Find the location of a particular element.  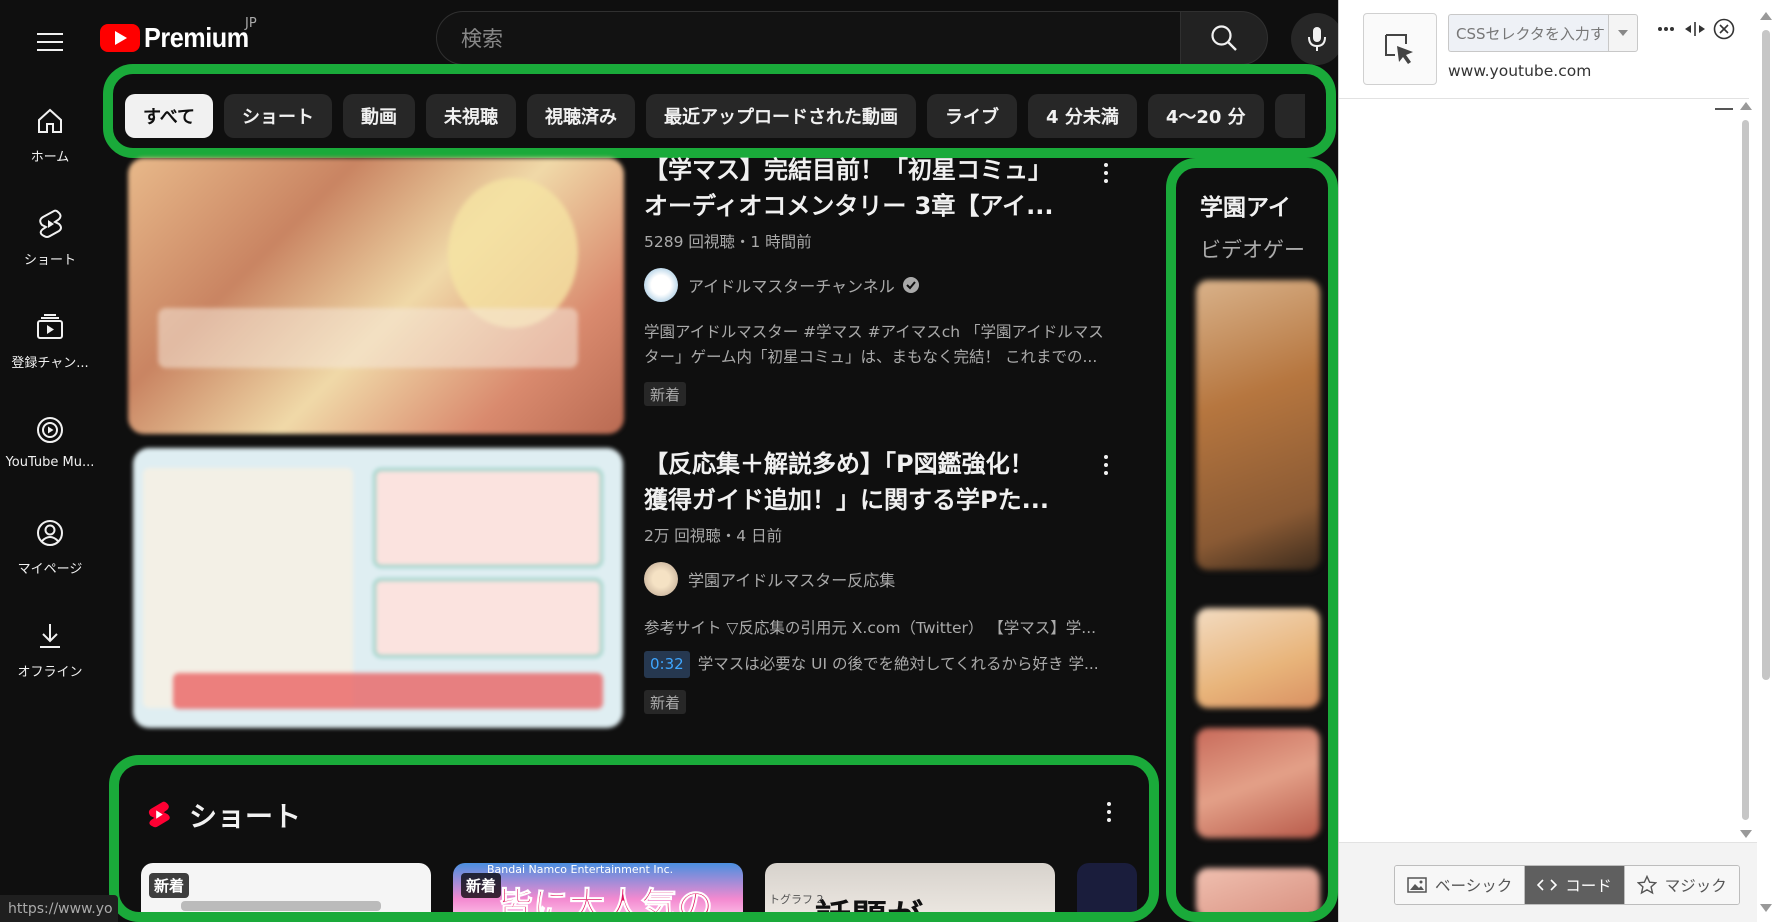

home-icon is located at coordinates (50, 121).